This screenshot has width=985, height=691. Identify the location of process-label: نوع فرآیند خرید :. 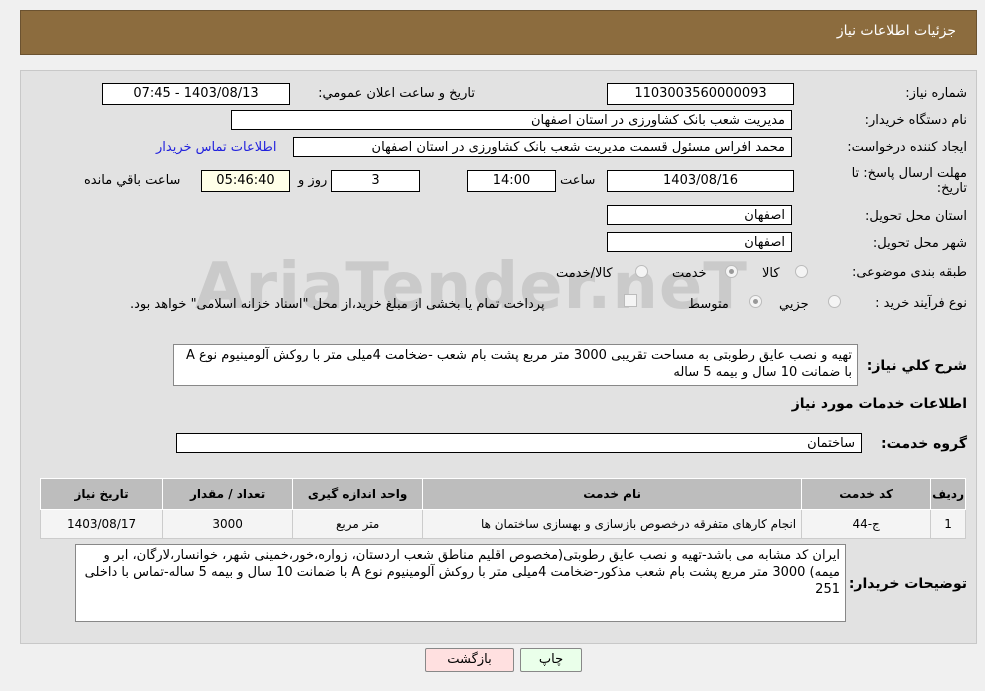
(921, 303).